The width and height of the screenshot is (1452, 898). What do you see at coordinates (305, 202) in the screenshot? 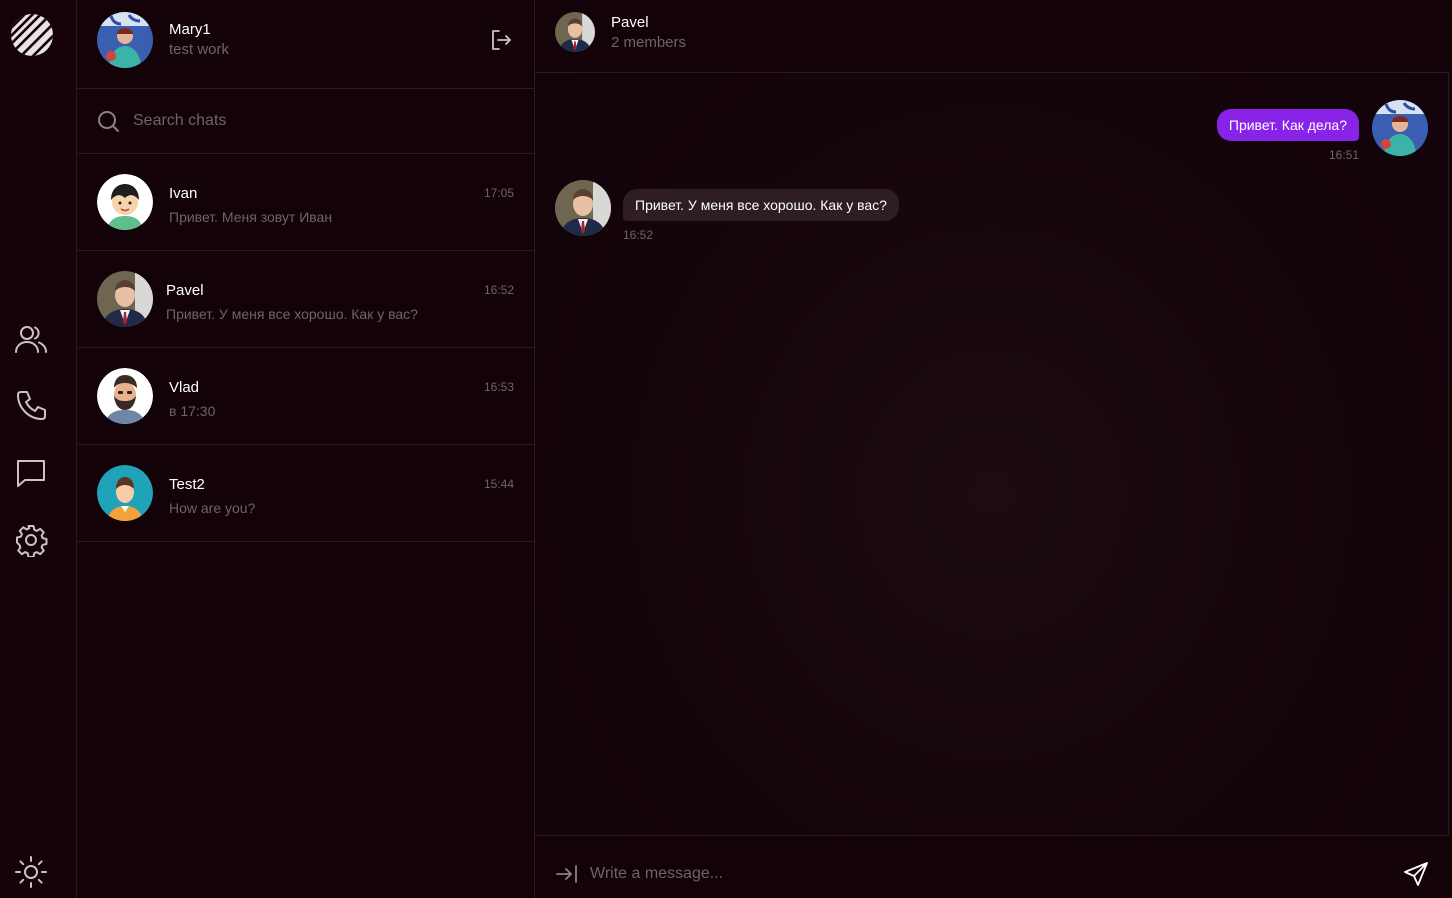
I see `chat-list-item: Ivan Привет. Меня зовут Иван 17:05` at bounding box center [305, 202].